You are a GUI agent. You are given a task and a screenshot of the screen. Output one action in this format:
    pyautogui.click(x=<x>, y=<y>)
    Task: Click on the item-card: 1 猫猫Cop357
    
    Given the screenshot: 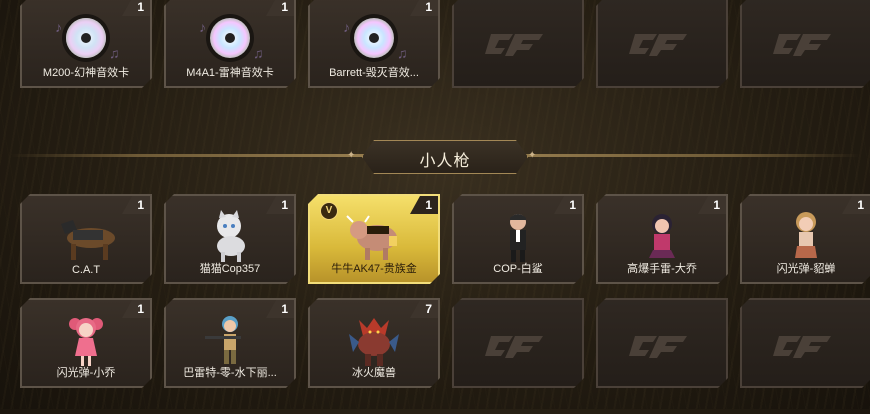 What is the action you would take?
    pyautogui.click(x=230, y=239)
    